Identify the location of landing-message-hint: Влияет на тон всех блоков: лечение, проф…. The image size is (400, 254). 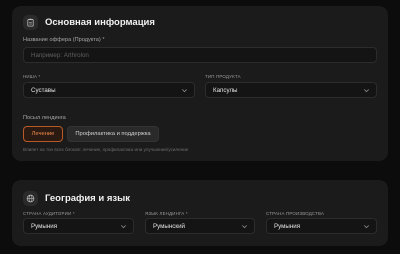
(106, 149).